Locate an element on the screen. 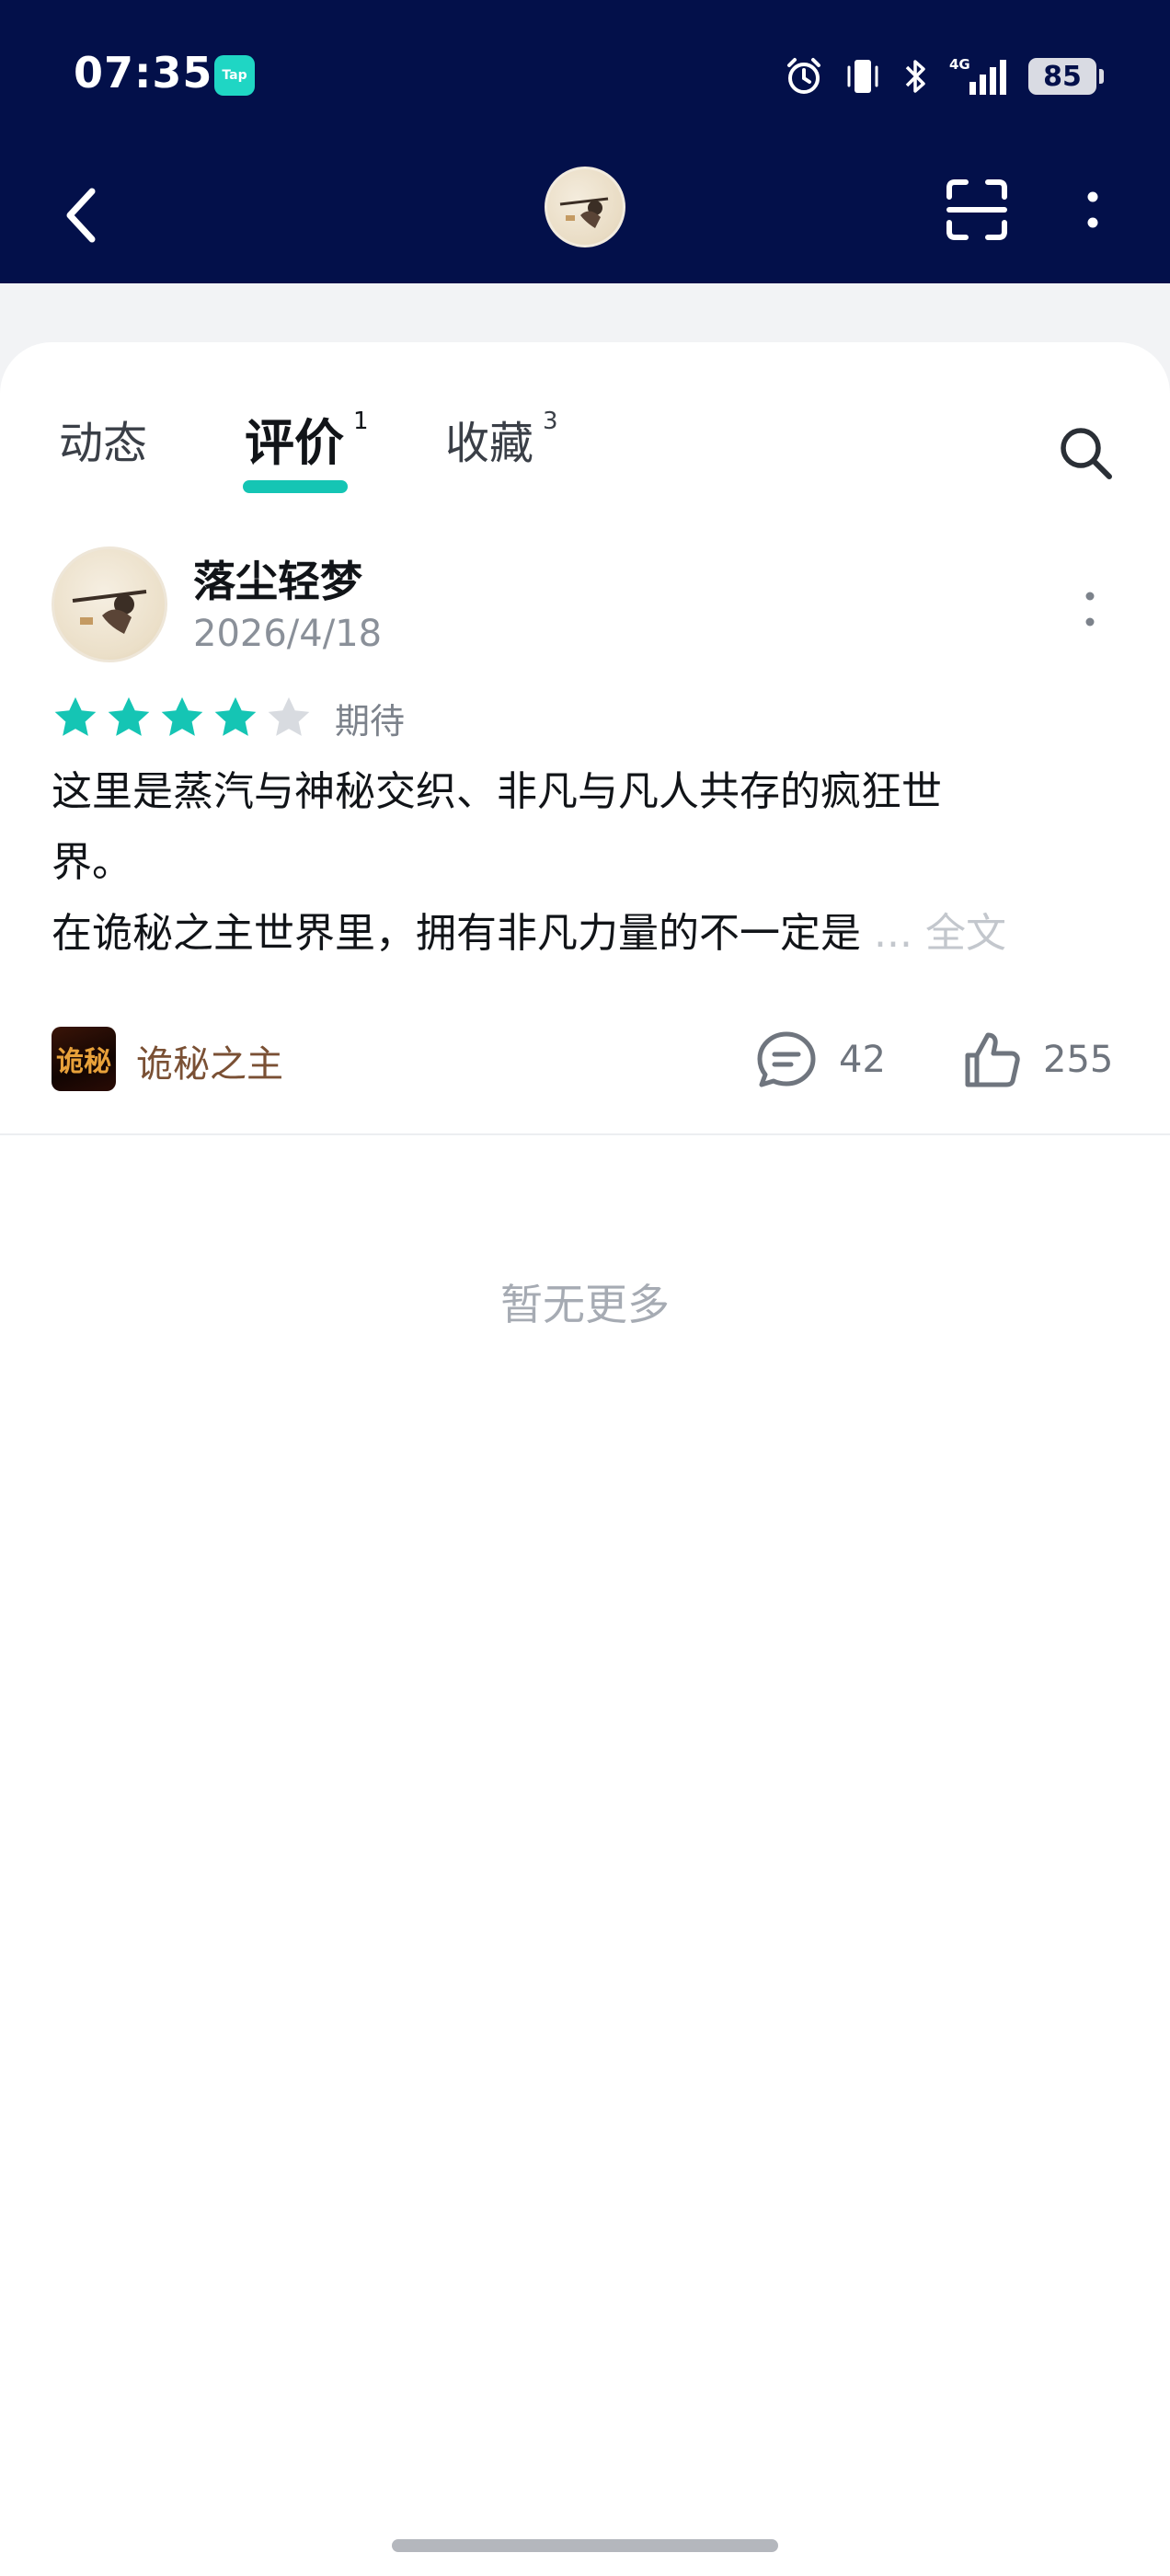 The height and width of the screenshot is (2576, 1170). rating-row: 期待 is located at coordinates (228, 717).